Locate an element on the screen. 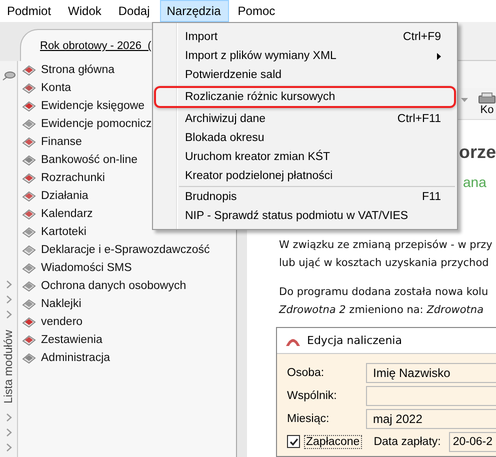 The height and width of the screenshot is (457, 496). input-field is located at coordinates (431, 396).